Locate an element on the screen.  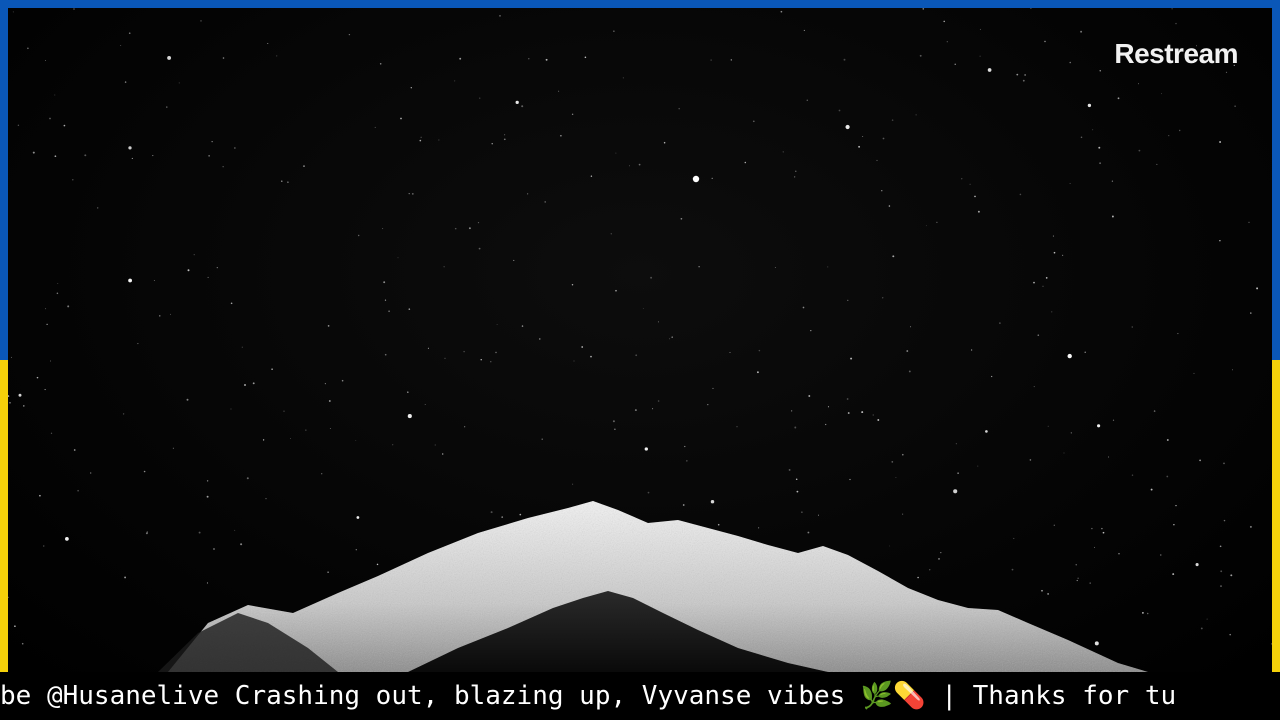
restream-logo: Restream is located at coordinates (1176, 53).